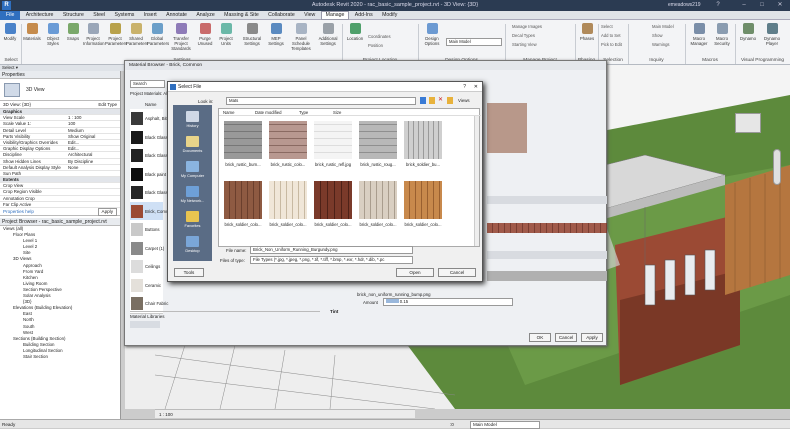  What do you see at coordinates (309, 15) in the screenshot?
I see `tab-view: View` at bounding box center [309, 15].